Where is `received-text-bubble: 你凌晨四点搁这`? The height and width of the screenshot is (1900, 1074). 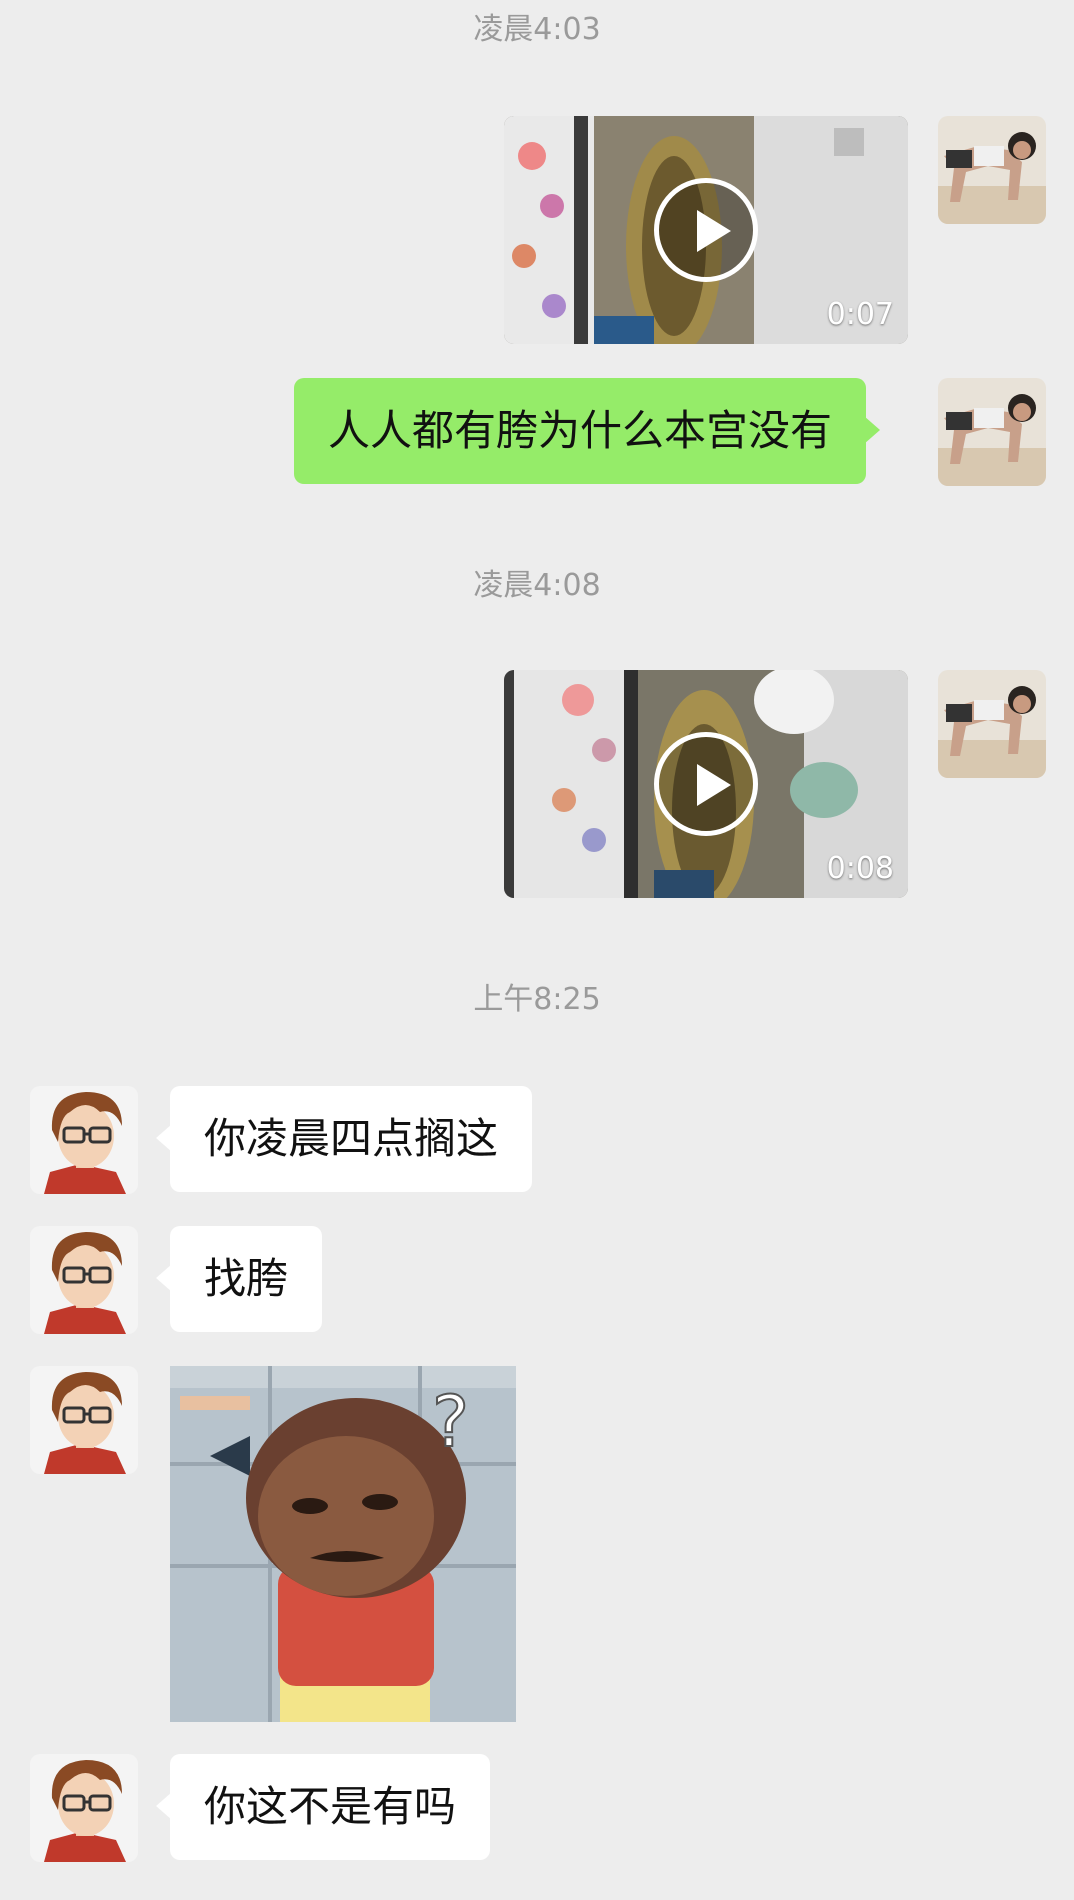
received-text-bubble: 你凌晨四点搁这 is located at coordinates (344, 1139).